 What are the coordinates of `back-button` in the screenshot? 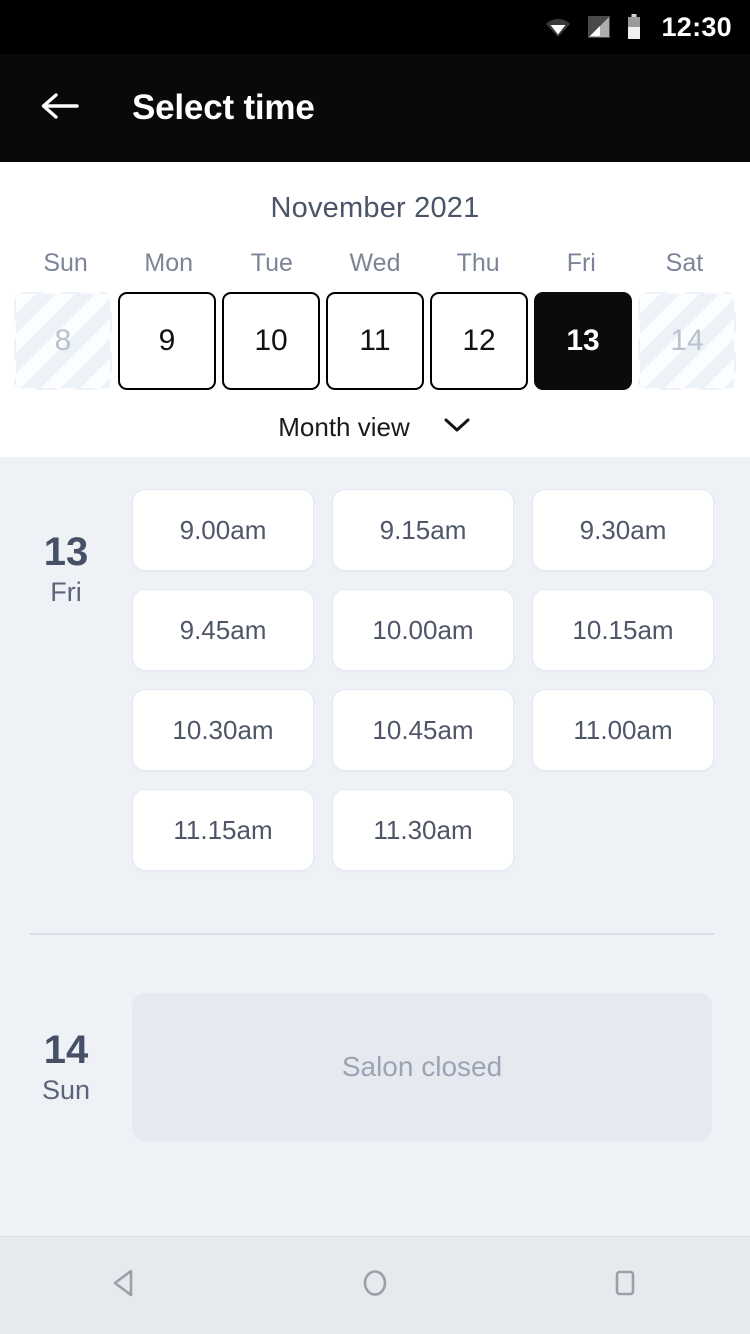 It's located at (60, 108).